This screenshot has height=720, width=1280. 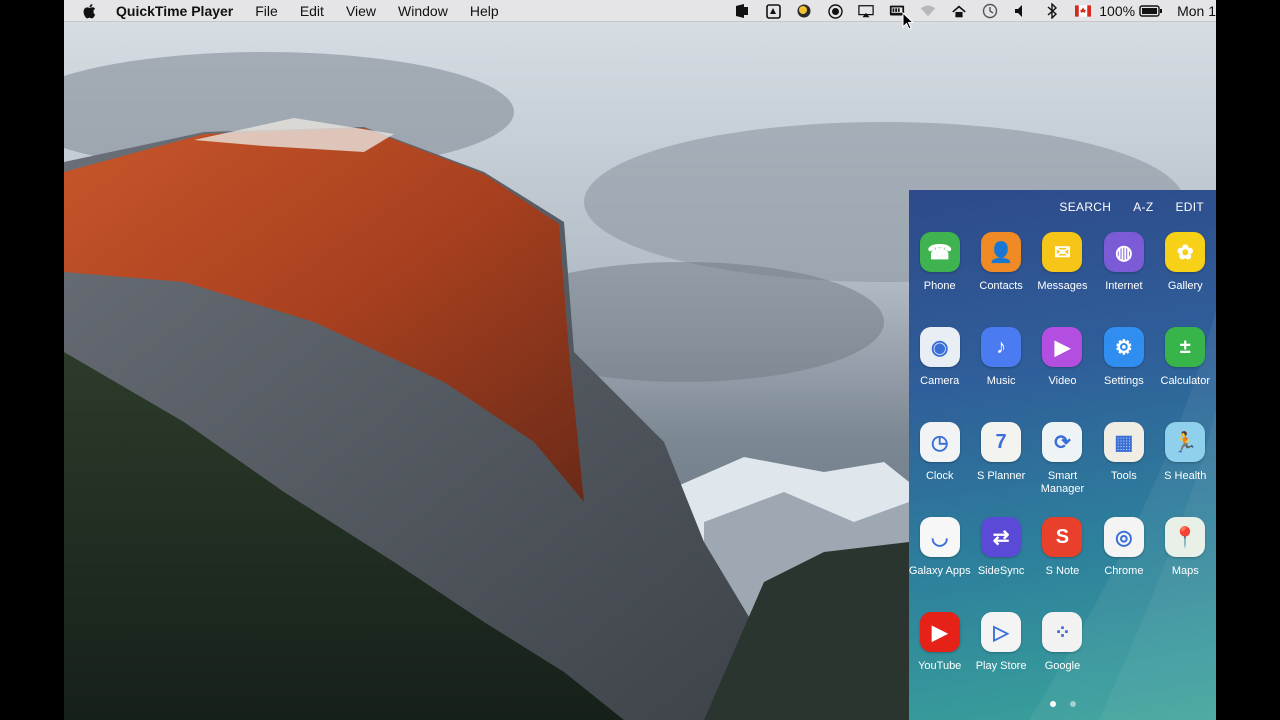 I want to click on menubar-clock: Mon 1, so click(x=1196, y=11).